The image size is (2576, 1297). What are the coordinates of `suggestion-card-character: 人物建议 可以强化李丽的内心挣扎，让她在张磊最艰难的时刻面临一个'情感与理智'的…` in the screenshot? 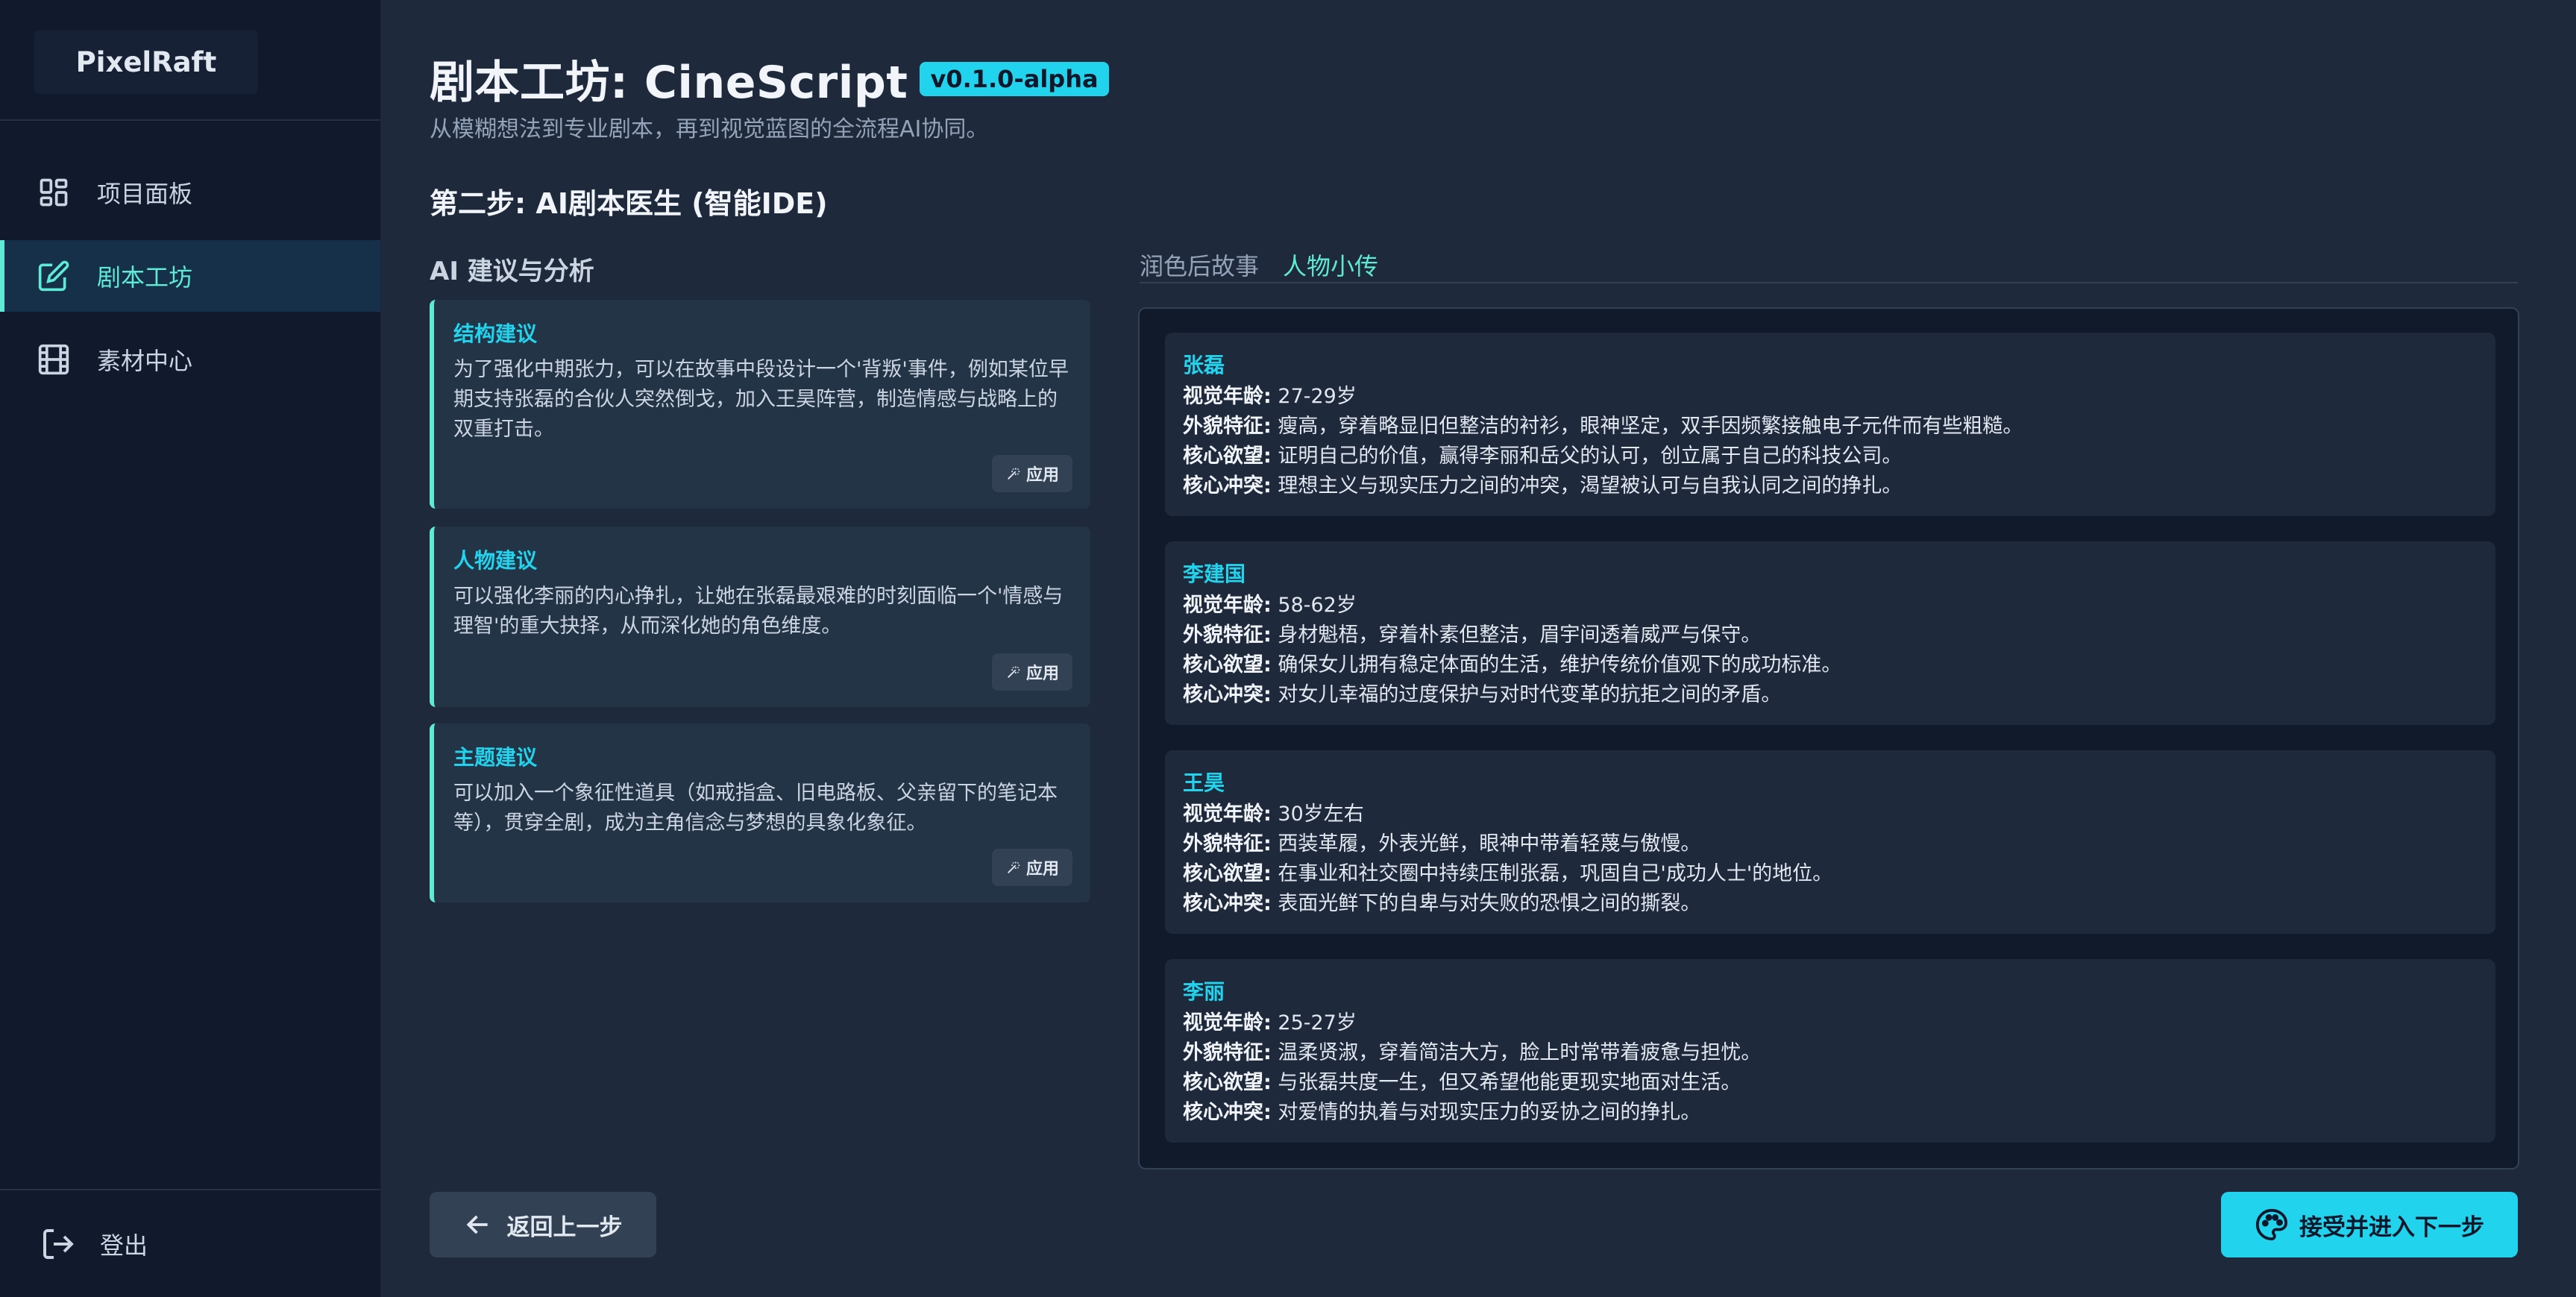 It's located at (760, 617).